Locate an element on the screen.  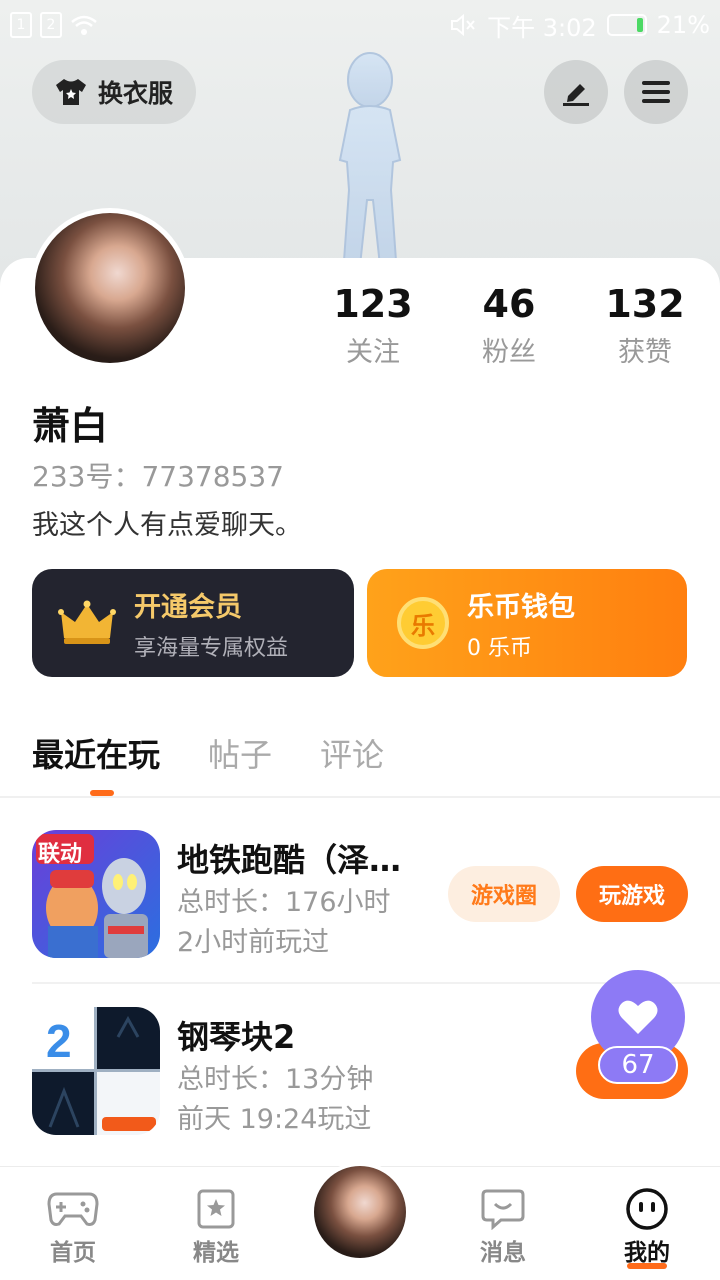
avatar is located at coordinates (110, 288).